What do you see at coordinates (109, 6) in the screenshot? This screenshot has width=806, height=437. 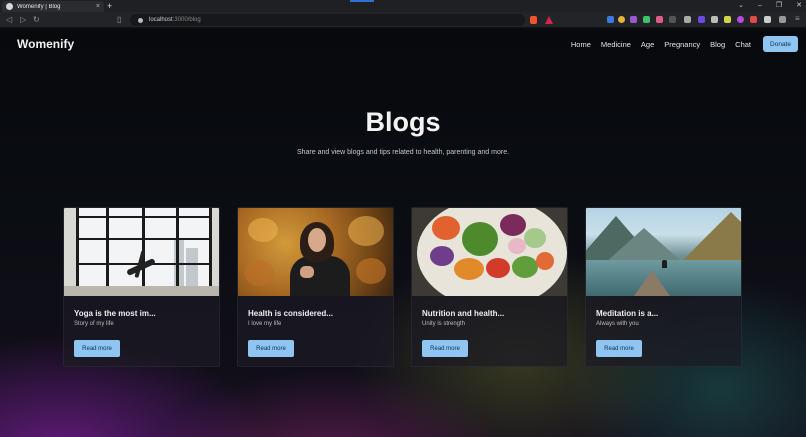 I see `new-tab-button: +` at bounding box center [109, 6].